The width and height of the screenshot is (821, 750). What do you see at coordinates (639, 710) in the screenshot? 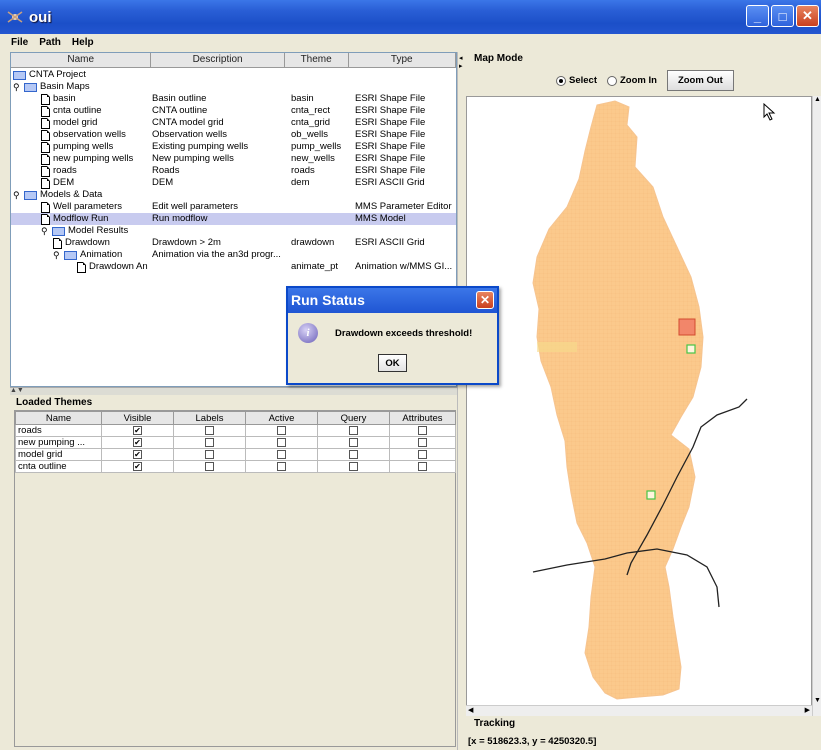
I see `map-horizontal-scrollbar: ◀ ▶` at bounding box center [639, 710].